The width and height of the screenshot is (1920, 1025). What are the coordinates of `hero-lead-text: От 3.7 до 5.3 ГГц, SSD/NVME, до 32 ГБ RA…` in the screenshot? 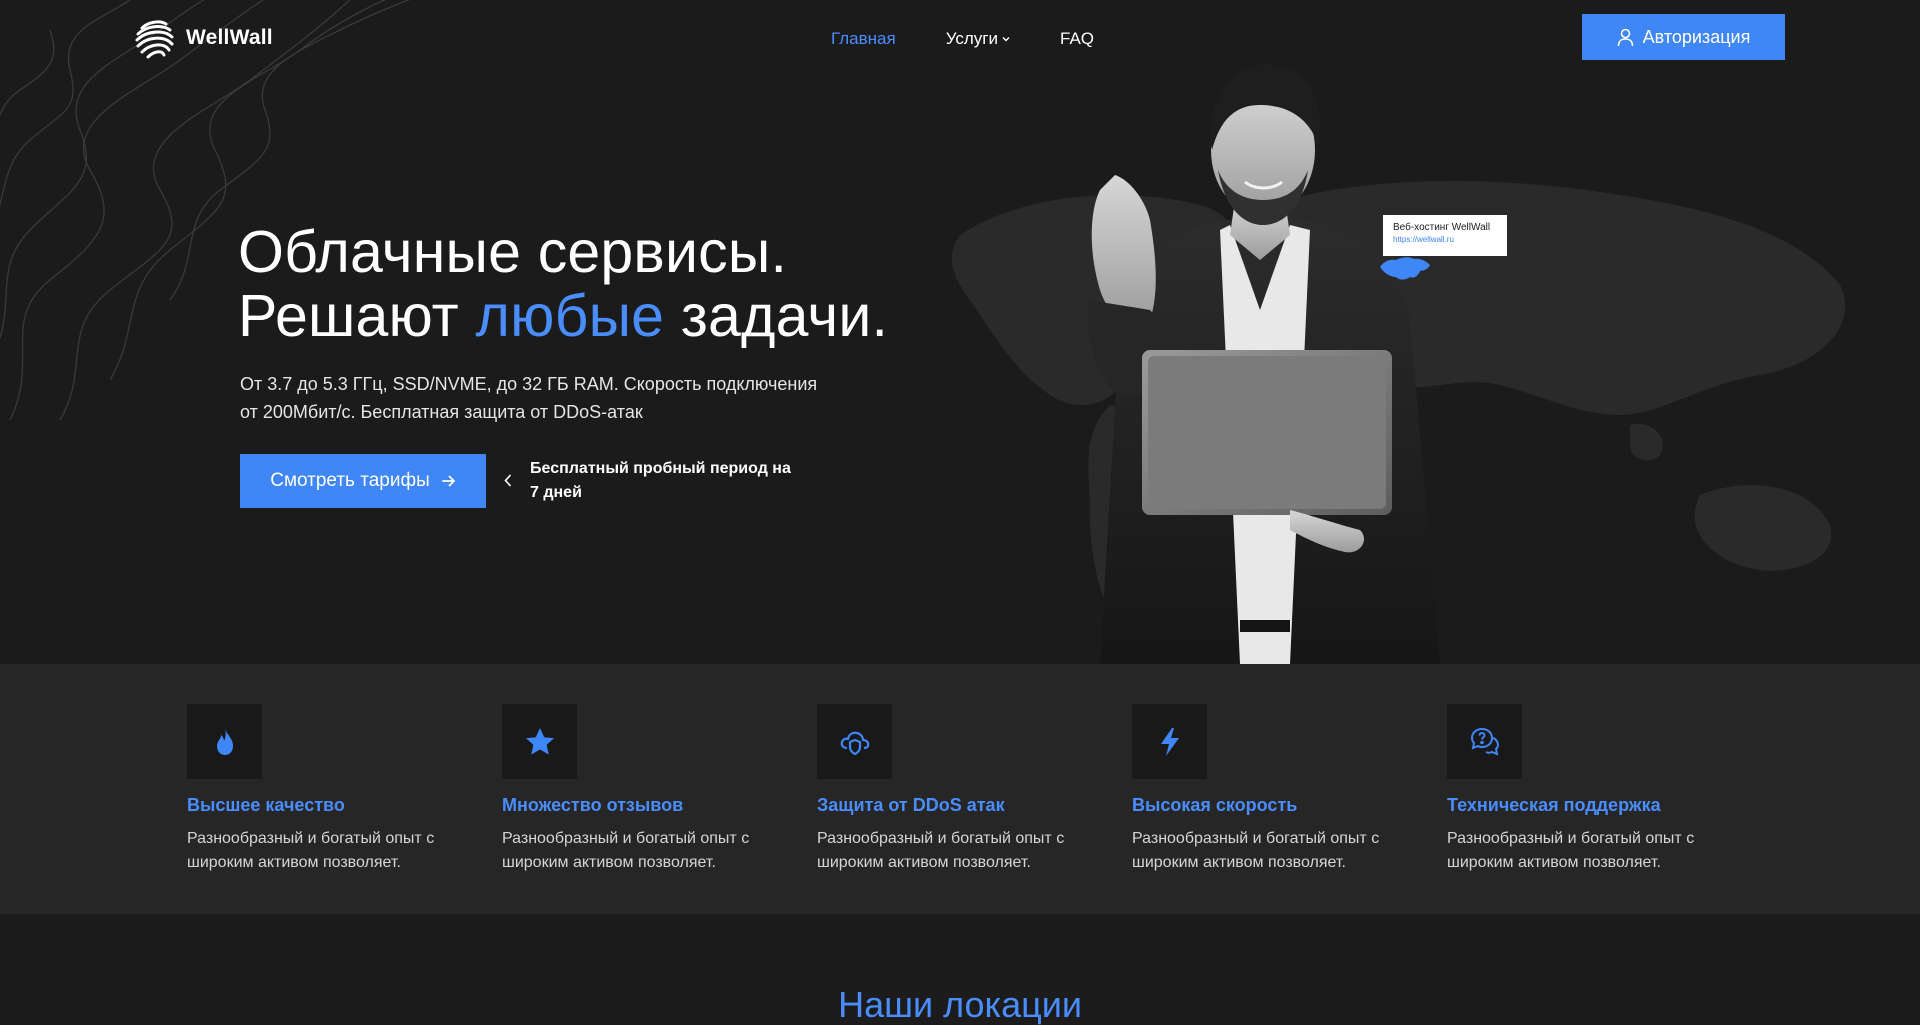 It's located at (529, 398).